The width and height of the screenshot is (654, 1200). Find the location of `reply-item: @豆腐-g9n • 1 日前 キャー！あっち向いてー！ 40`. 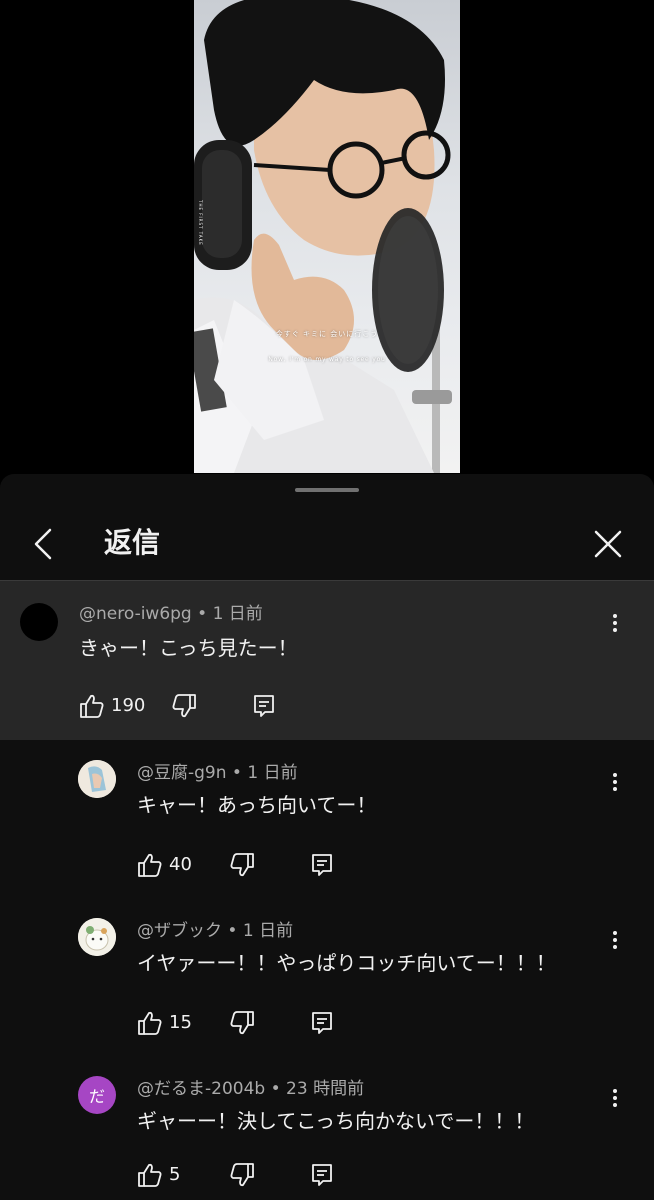

reply-item: @豆腐-g9n • 1 日前 キャー！あっち向いてー！ 40 is located at coordinates (327, 819).